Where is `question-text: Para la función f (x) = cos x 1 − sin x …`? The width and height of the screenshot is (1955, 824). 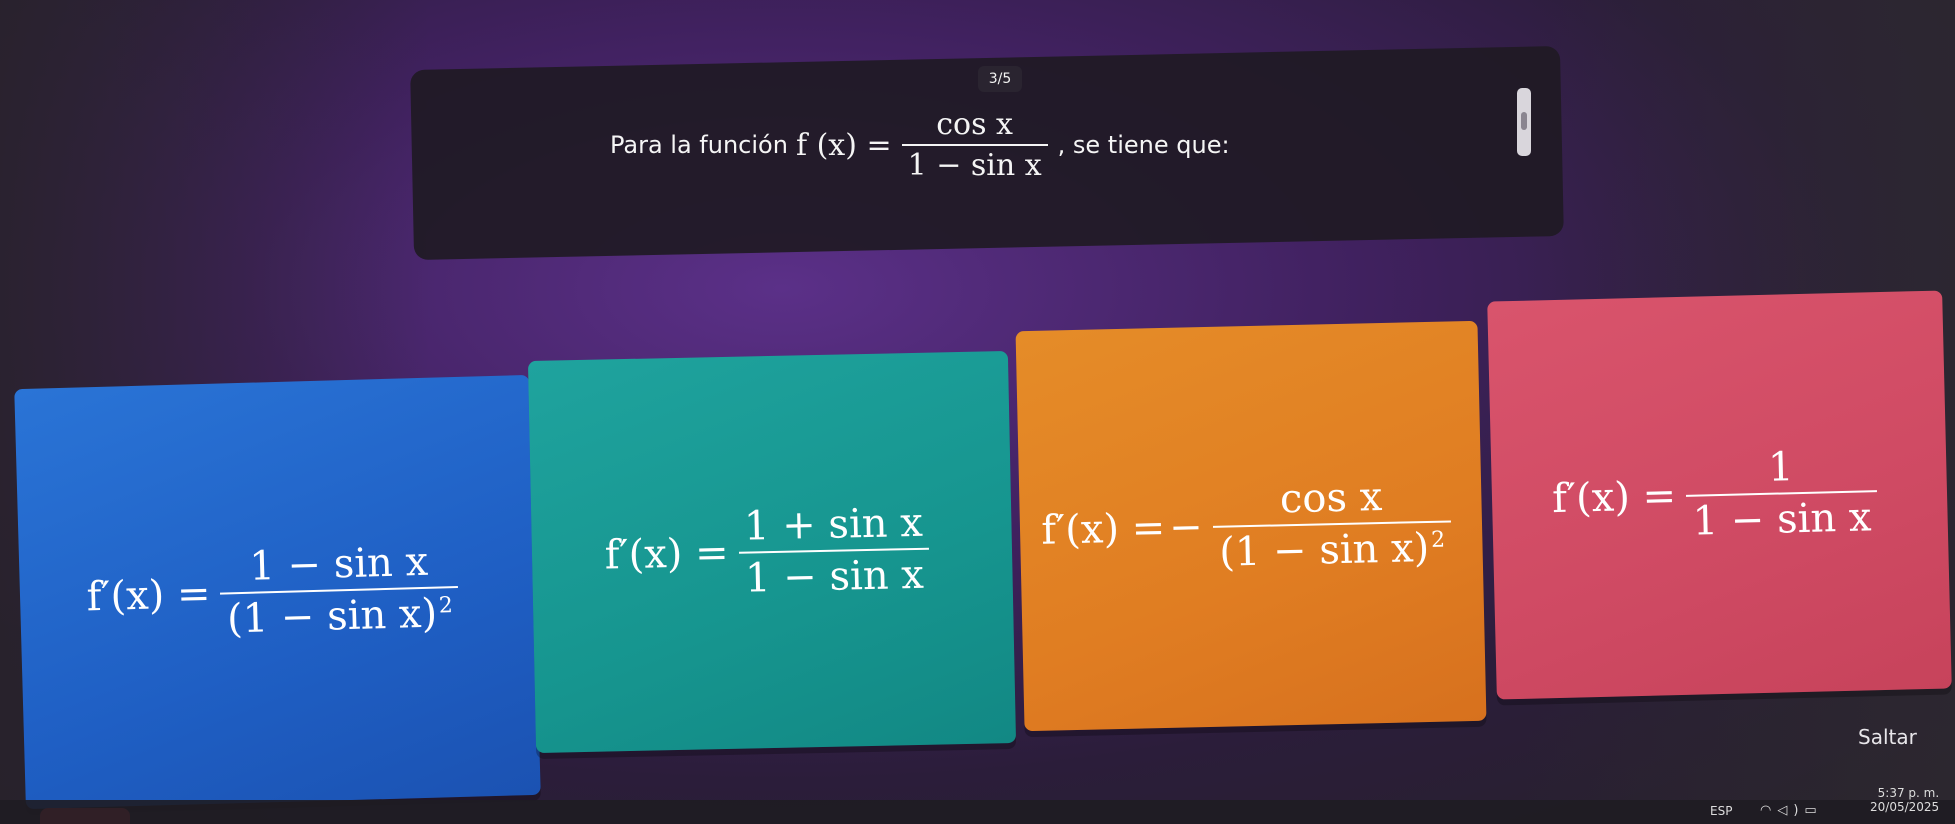 question-text: Para la función f (x) = cos x 1 − sin x … is located at coordinates (1060, 145).